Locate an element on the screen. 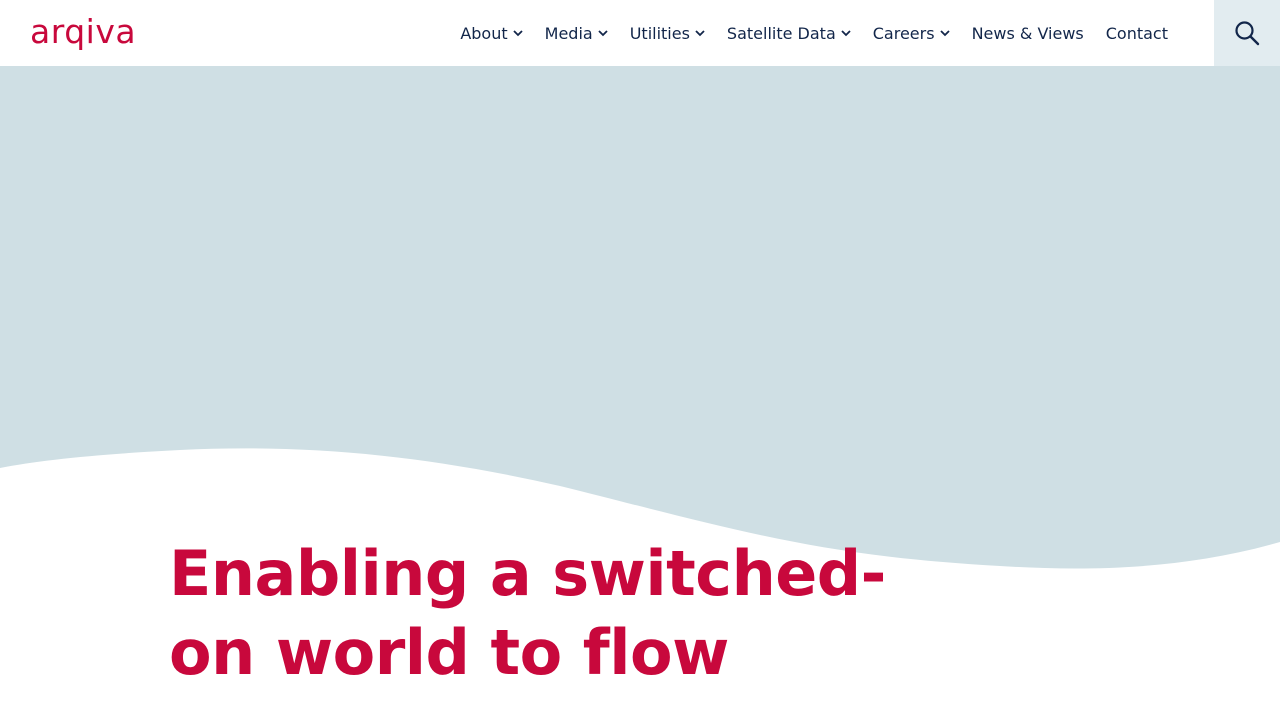 This screenshot has height=720, width=1280. nav-item-contact: Contact is located at coordinates (1137, 33).